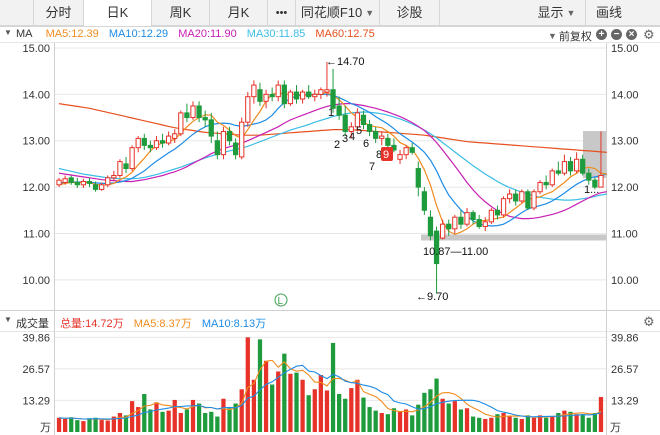 The height and width of the screenshot is (435, 660). Describe the element at coordinates (36, 95) in the screenshot. I see `price-tick-left: 14.00` at that location.